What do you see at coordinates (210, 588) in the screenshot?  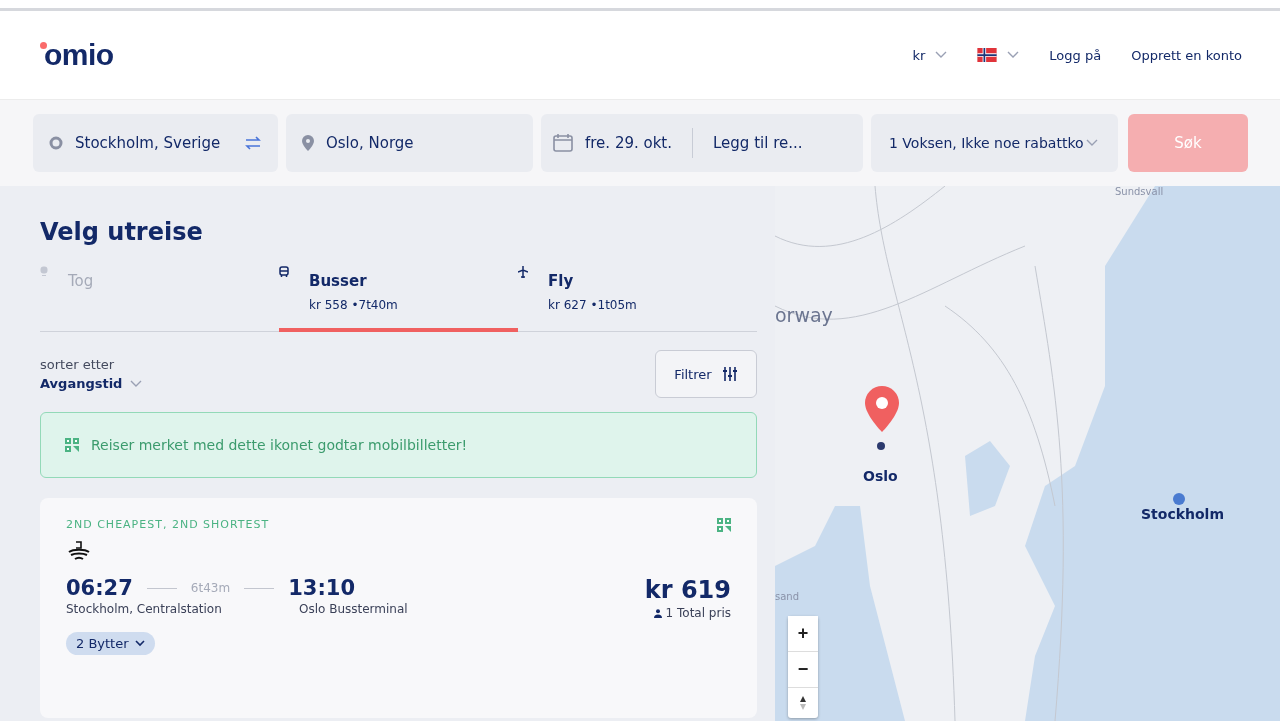 I see `trip-duration: 6t43m` at bounding box center [210, 588].